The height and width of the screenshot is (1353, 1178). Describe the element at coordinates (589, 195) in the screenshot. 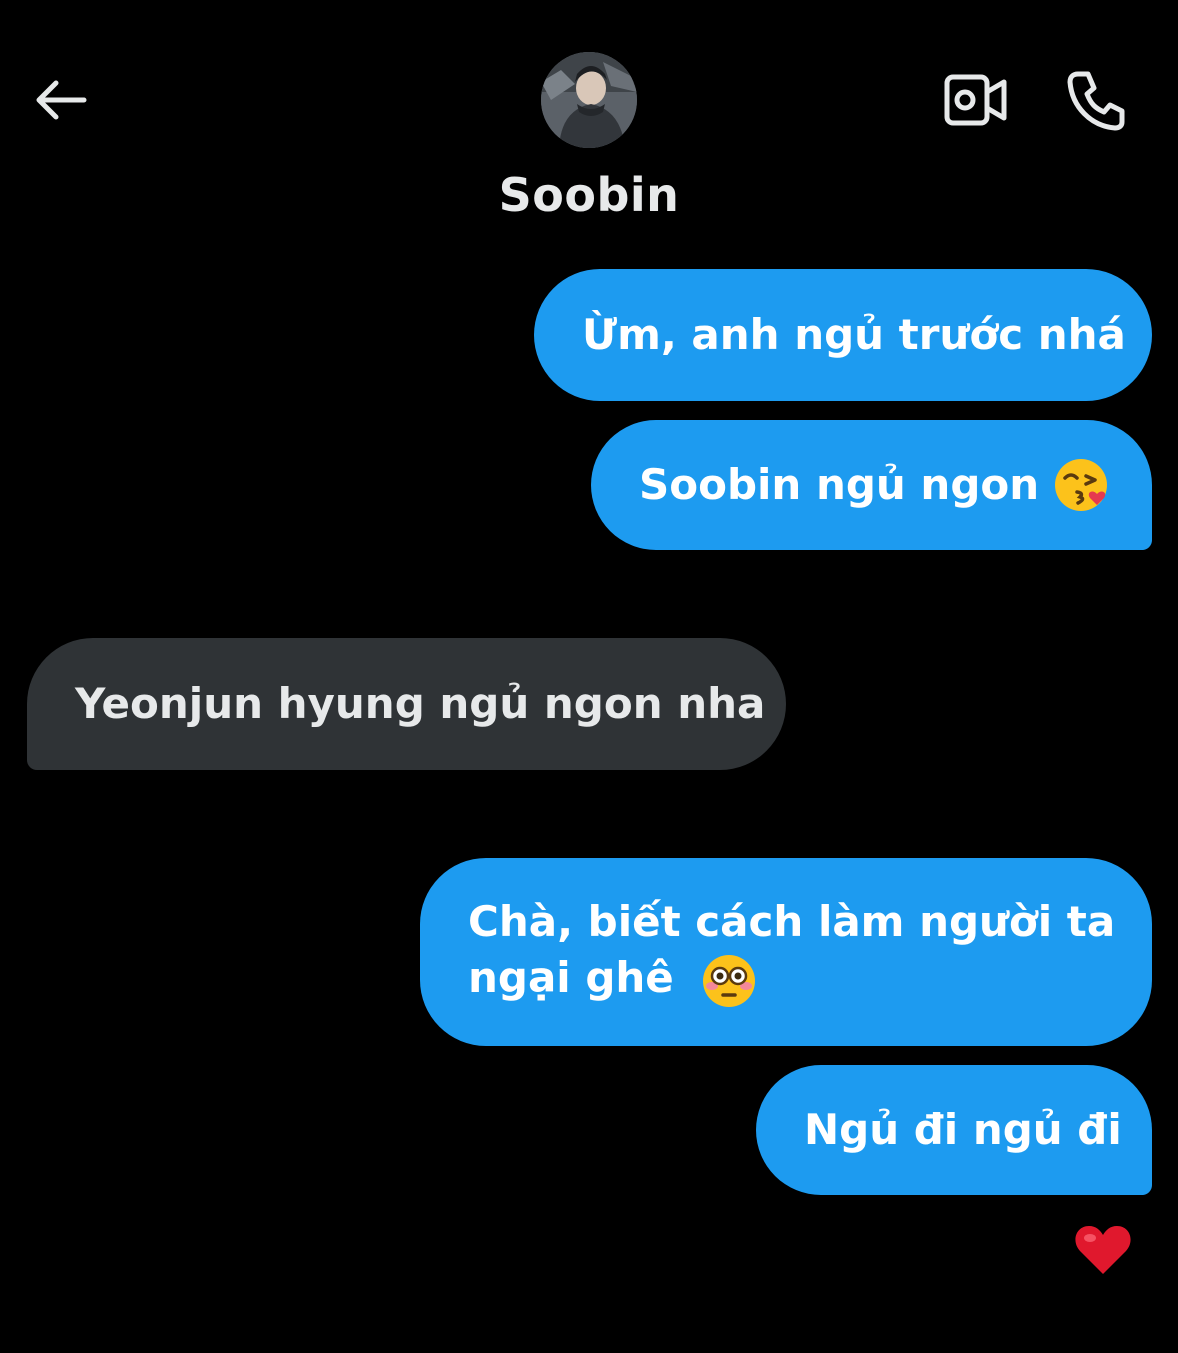

I see `contact-name: Soobin` at that location.